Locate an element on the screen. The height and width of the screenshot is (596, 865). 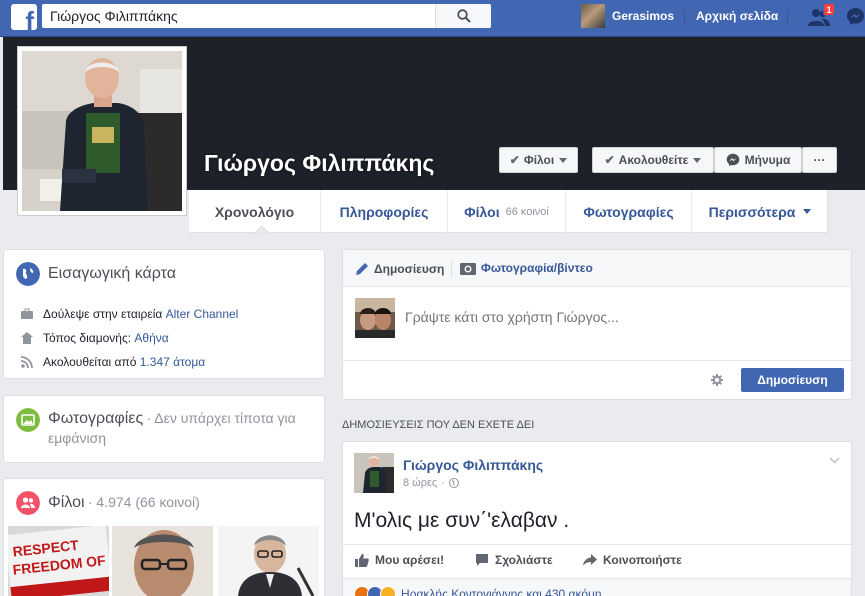
tab-more: Περισσότερα is located at coordinates (760, 211).